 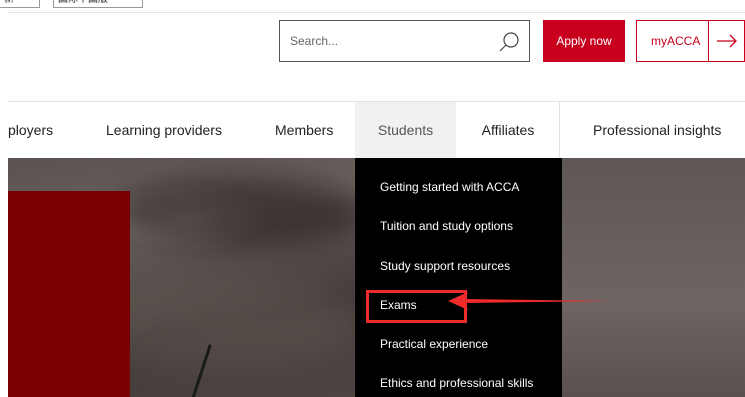 What do you see at coordinates (449, 187) in the screenshot?
I see `menu-item-getting-started: Getting started with ACCA` at bounding box center [449, 187].